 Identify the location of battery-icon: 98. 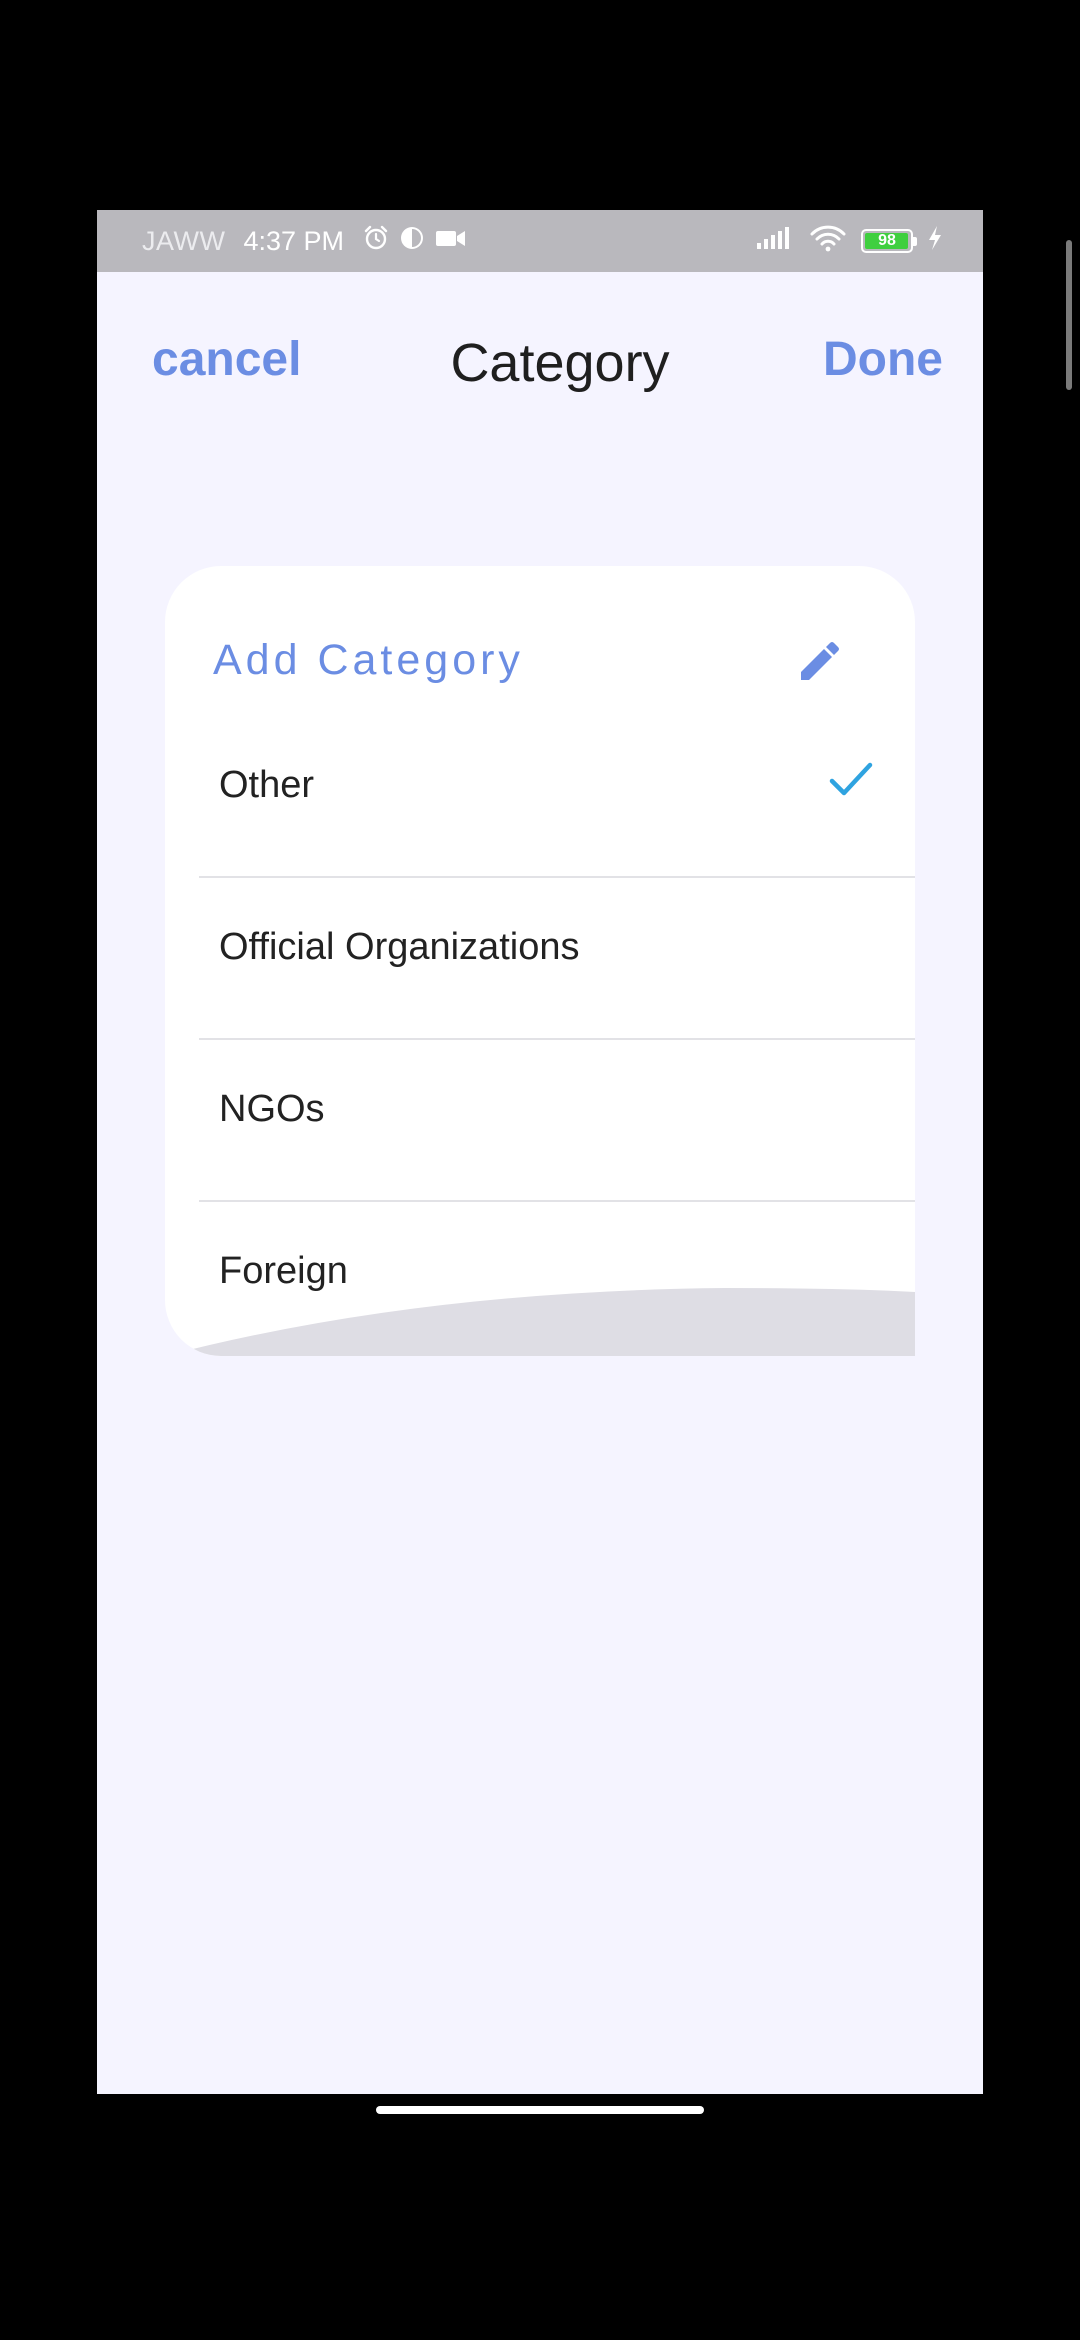
(889, 241).